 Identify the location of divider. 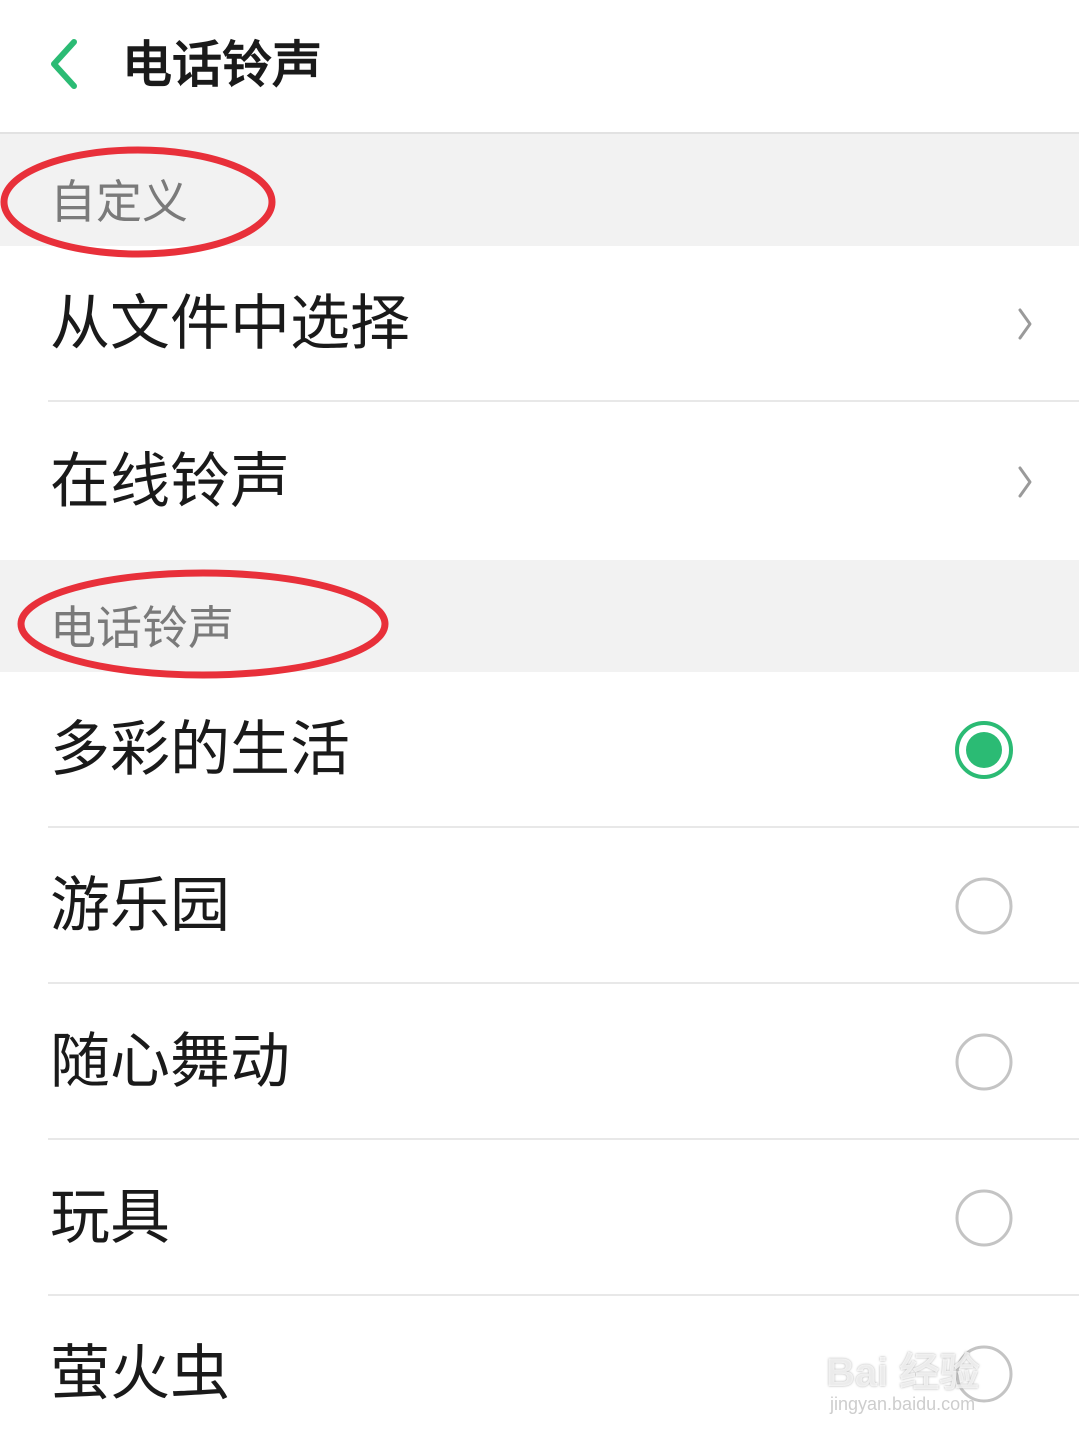
(563, 401).